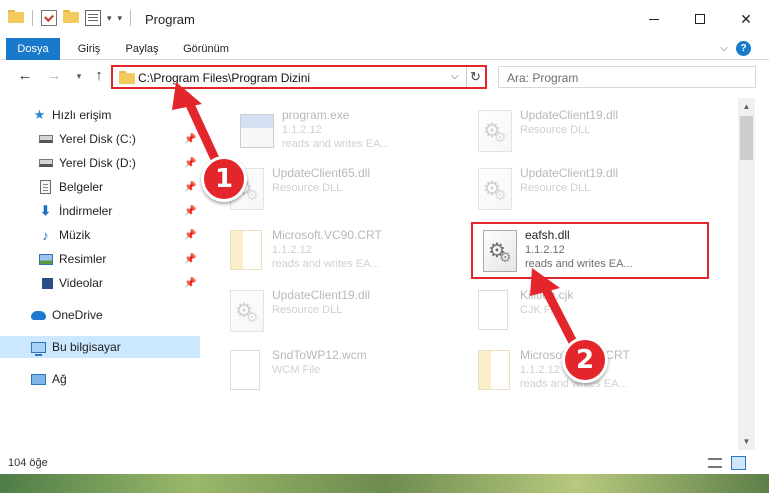 This screenshot has width=769, height=493. Describe the element at coordinates (585, 360) in the screenshot. I see `step-2-badge: 2` at that location.